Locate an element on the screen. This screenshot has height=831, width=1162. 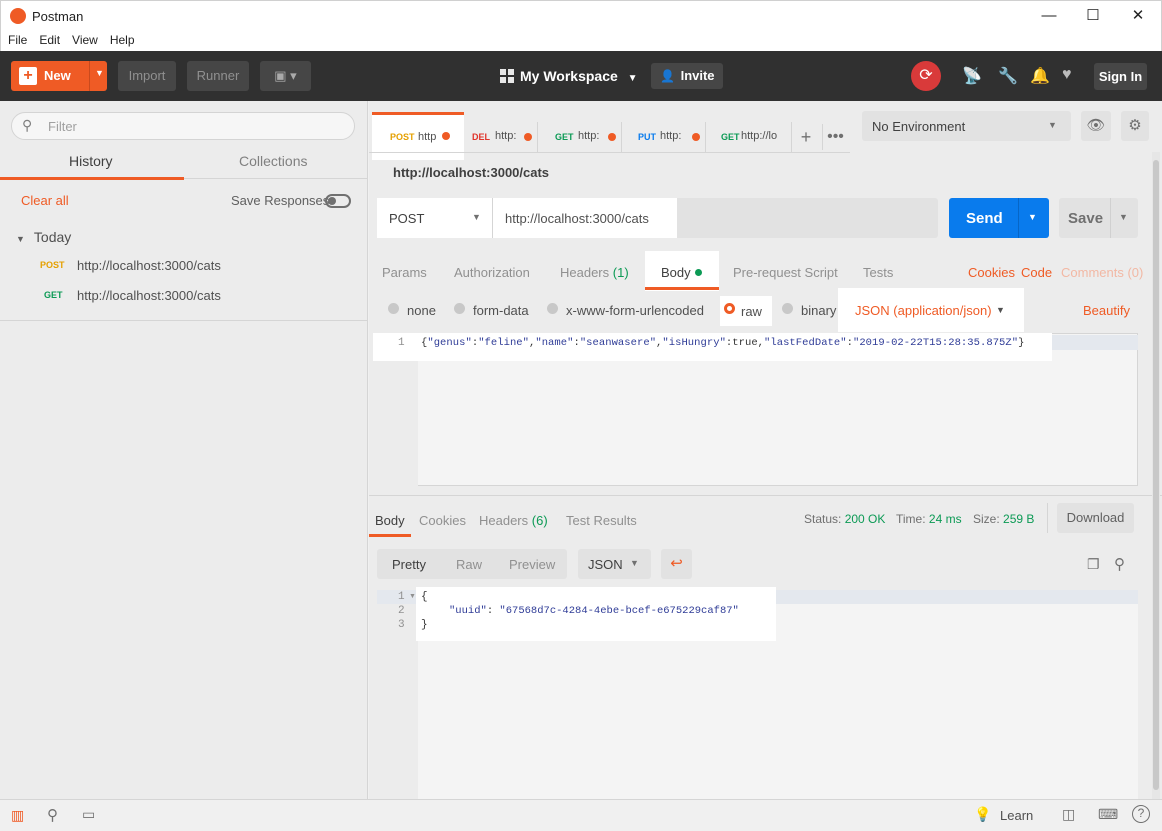
new-button: + New ▼ is located at coordinates (59, 76).